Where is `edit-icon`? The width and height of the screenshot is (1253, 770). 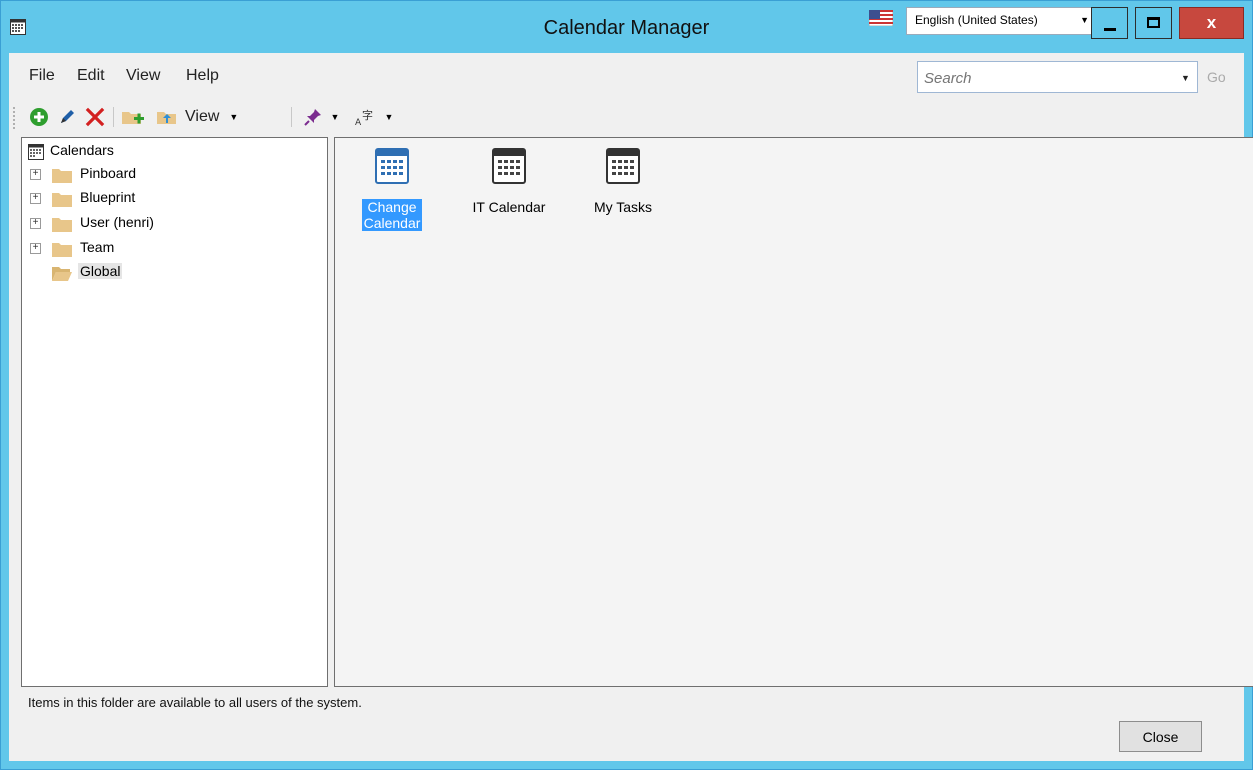
edit-icon is located at coordinates (67, 116).